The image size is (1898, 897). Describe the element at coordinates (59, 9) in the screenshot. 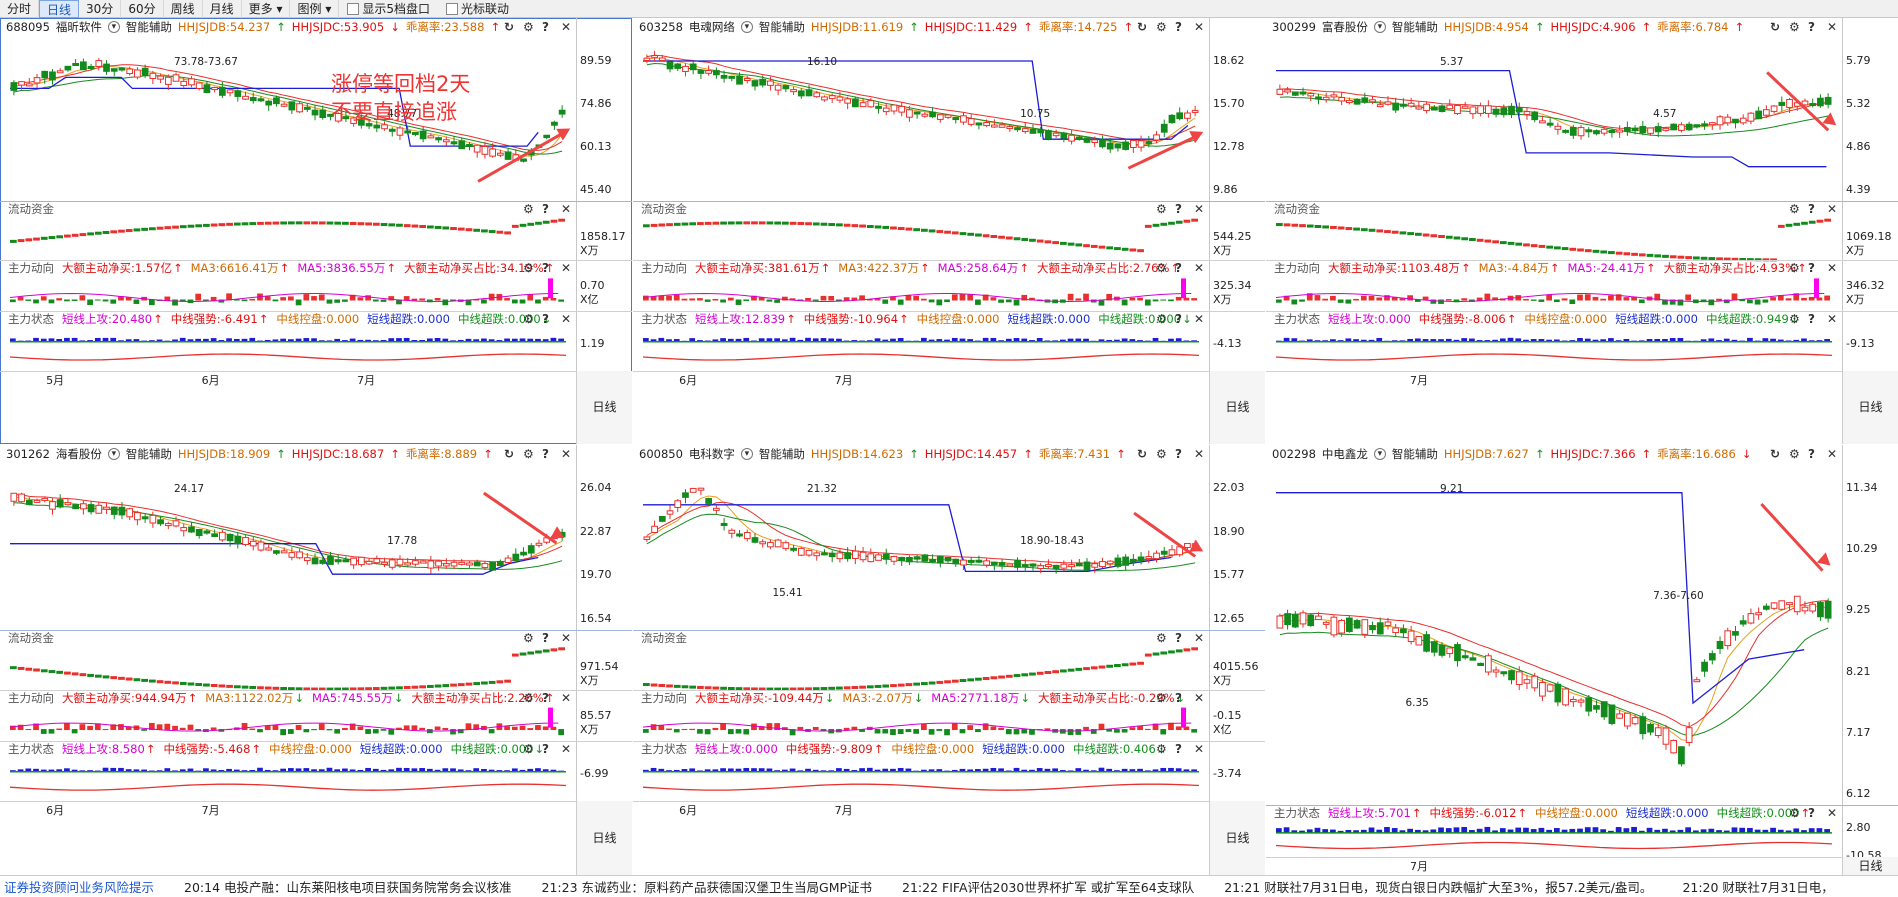

I see `toolbar-item-1: 日线` at that location.